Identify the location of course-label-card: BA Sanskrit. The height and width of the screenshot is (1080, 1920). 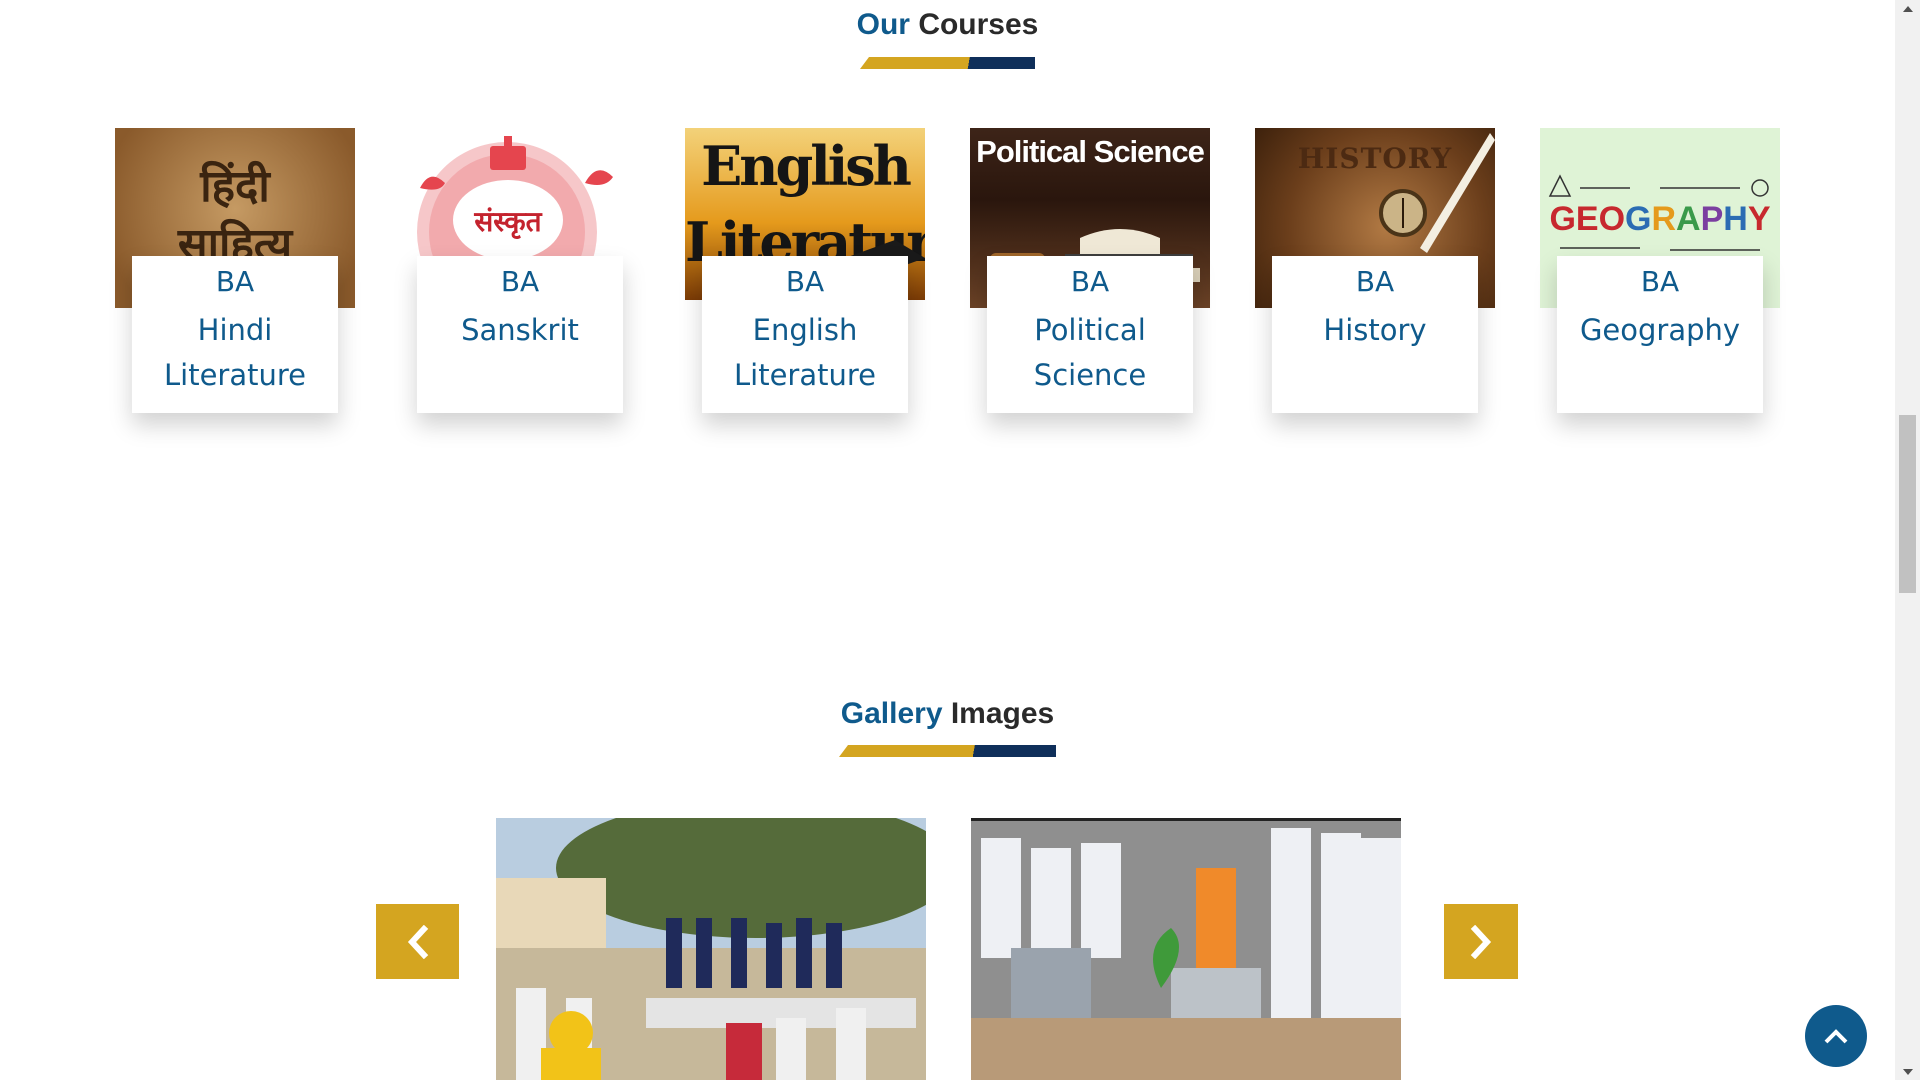
(520, 334).